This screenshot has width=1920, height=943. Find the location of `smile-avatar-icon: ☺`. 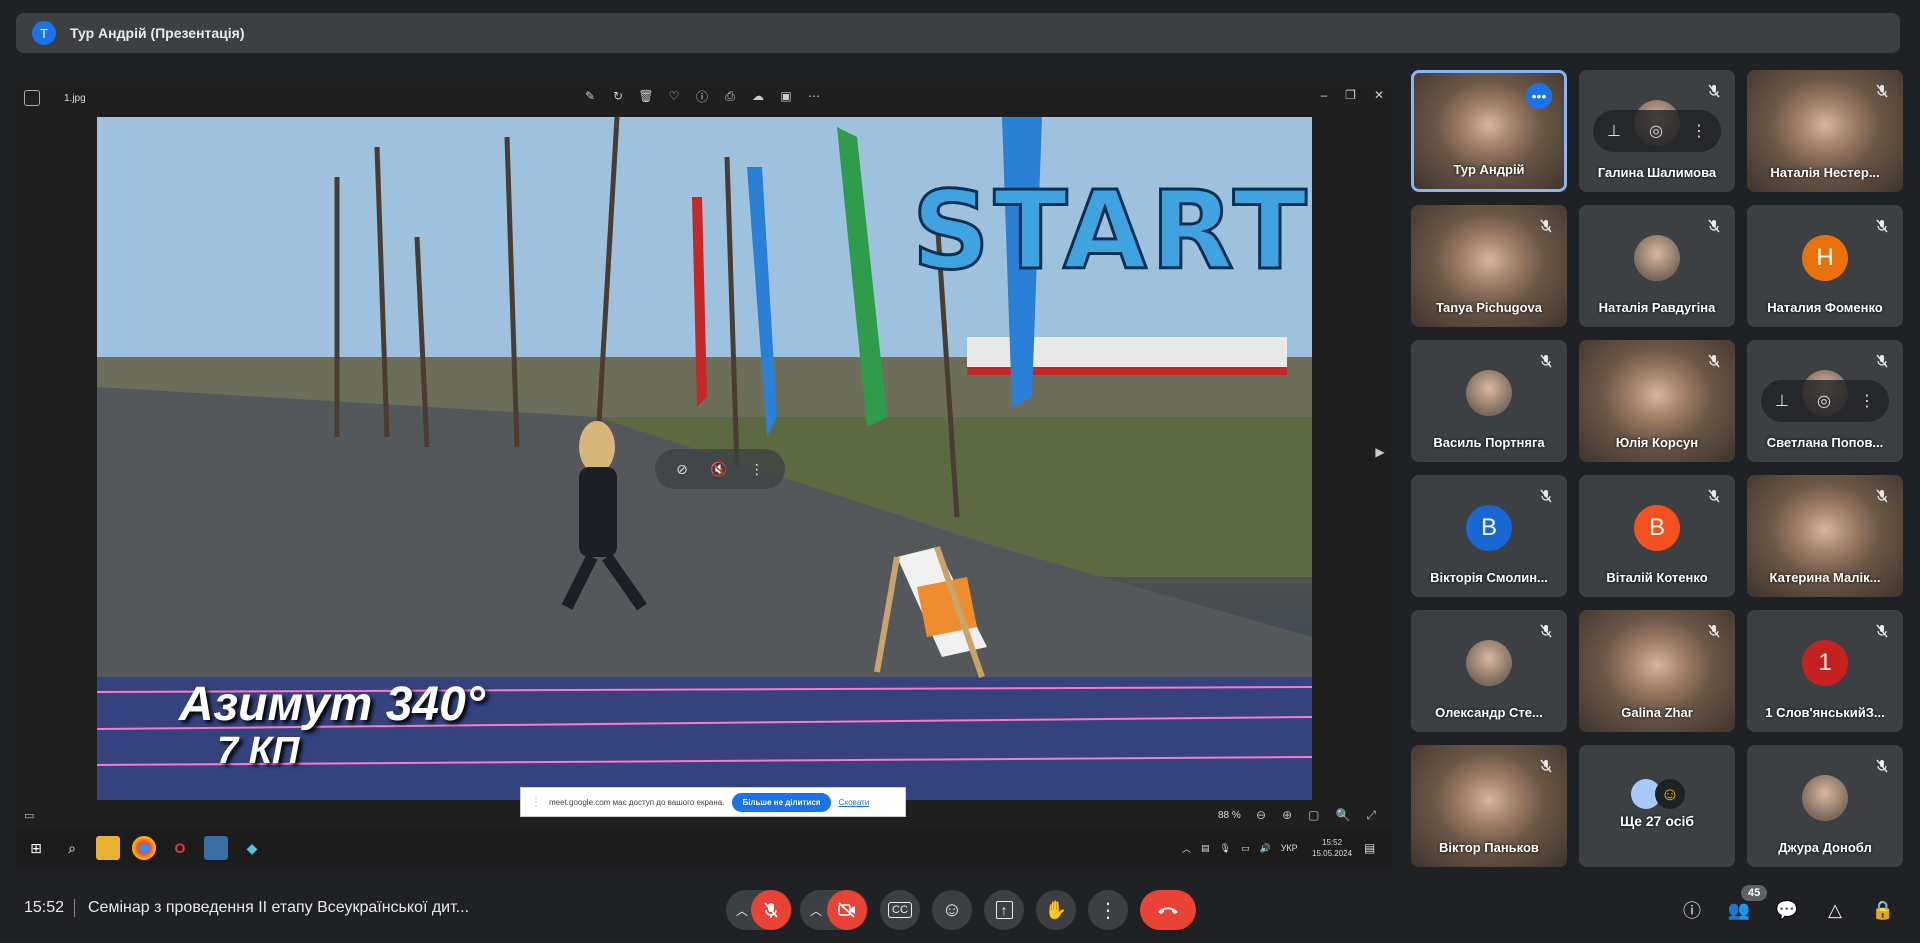

smile-avatar-icon: ☺ is located at coordinates (1670, 794).